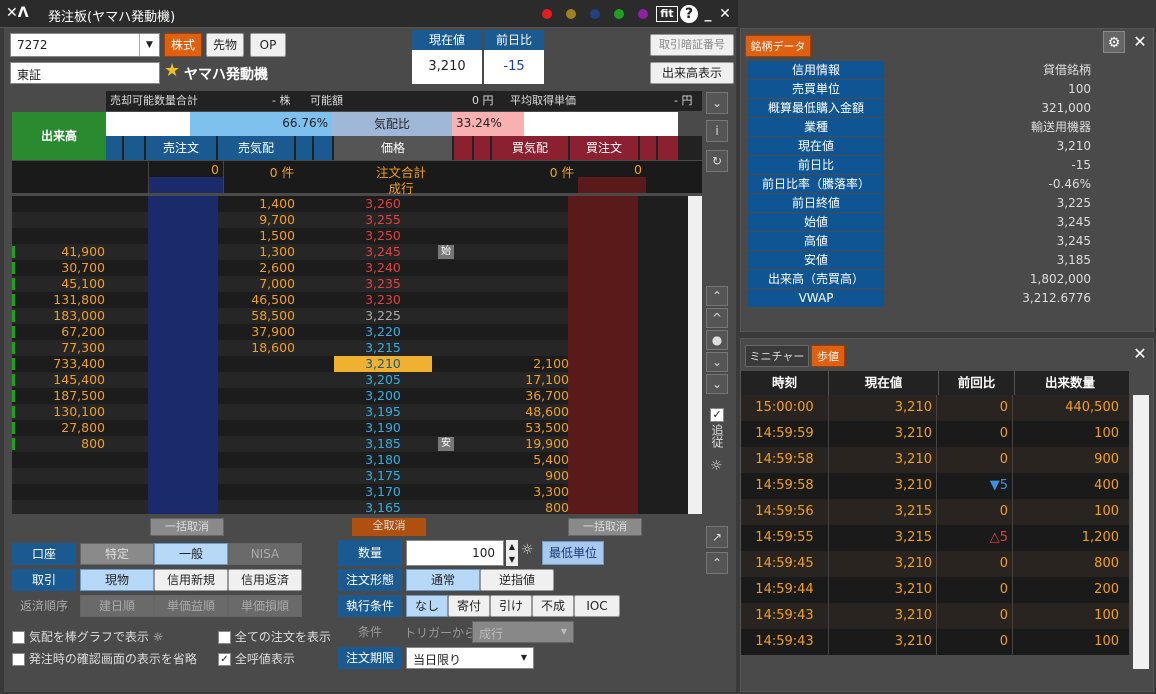 The image size is (1156, 694). I want to click on help-icon: ?, so click(689, 14).